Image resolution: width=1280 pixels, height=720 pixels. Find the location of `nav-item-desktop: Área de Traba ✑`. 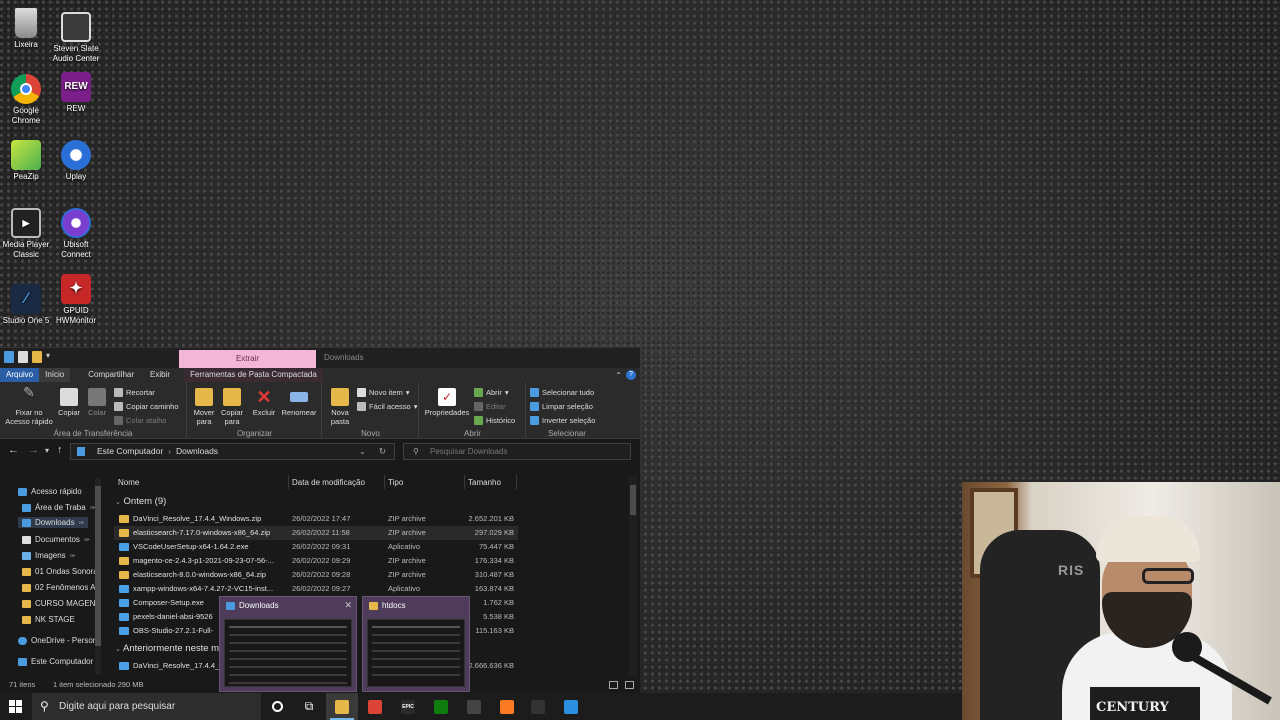

nav-item-desktop: Área de Traba ✑ is located at coordinates (59, 507).